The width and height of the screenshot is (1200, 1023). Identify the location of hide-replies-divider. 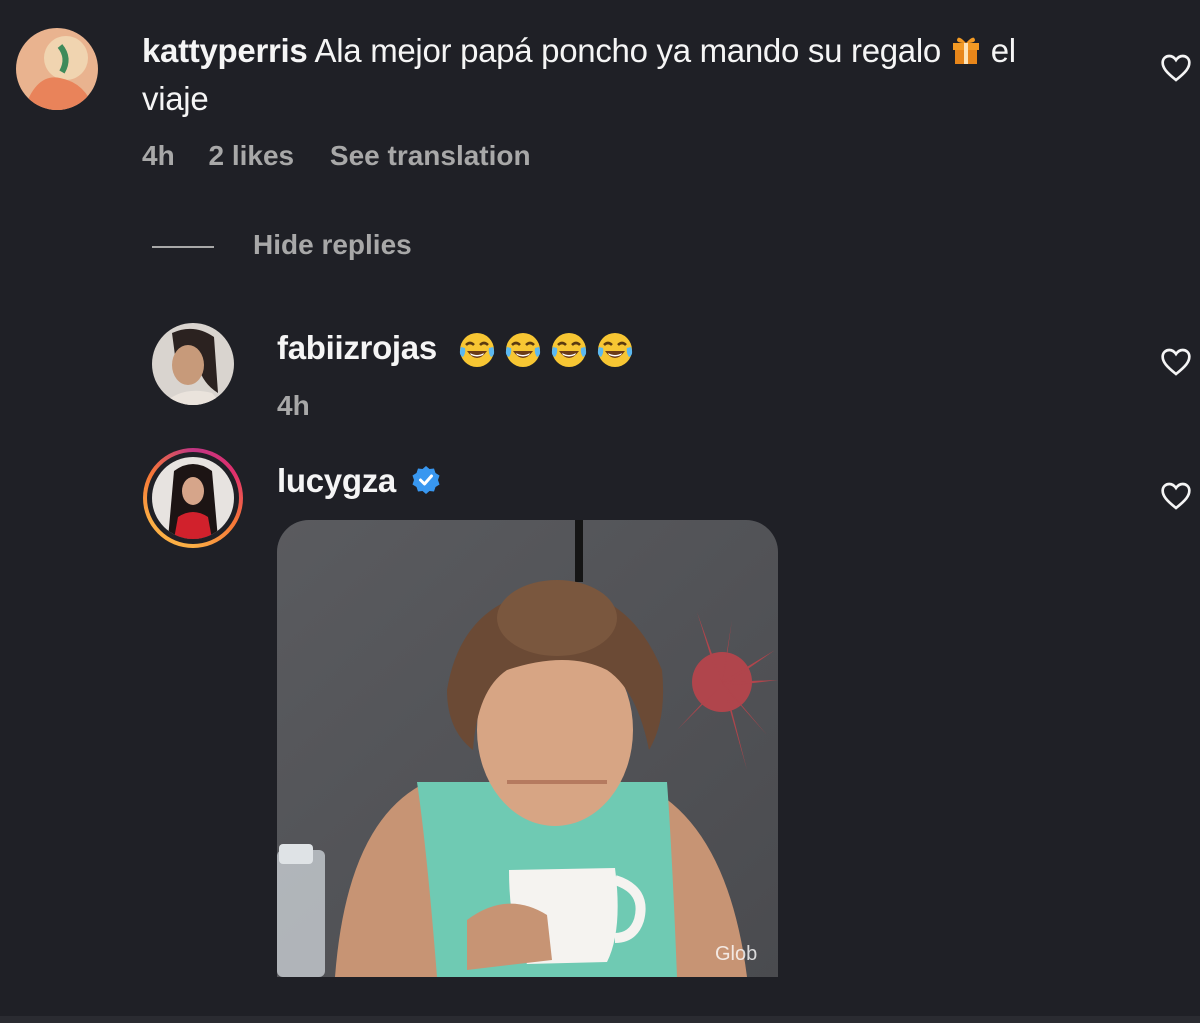
(183, 247).